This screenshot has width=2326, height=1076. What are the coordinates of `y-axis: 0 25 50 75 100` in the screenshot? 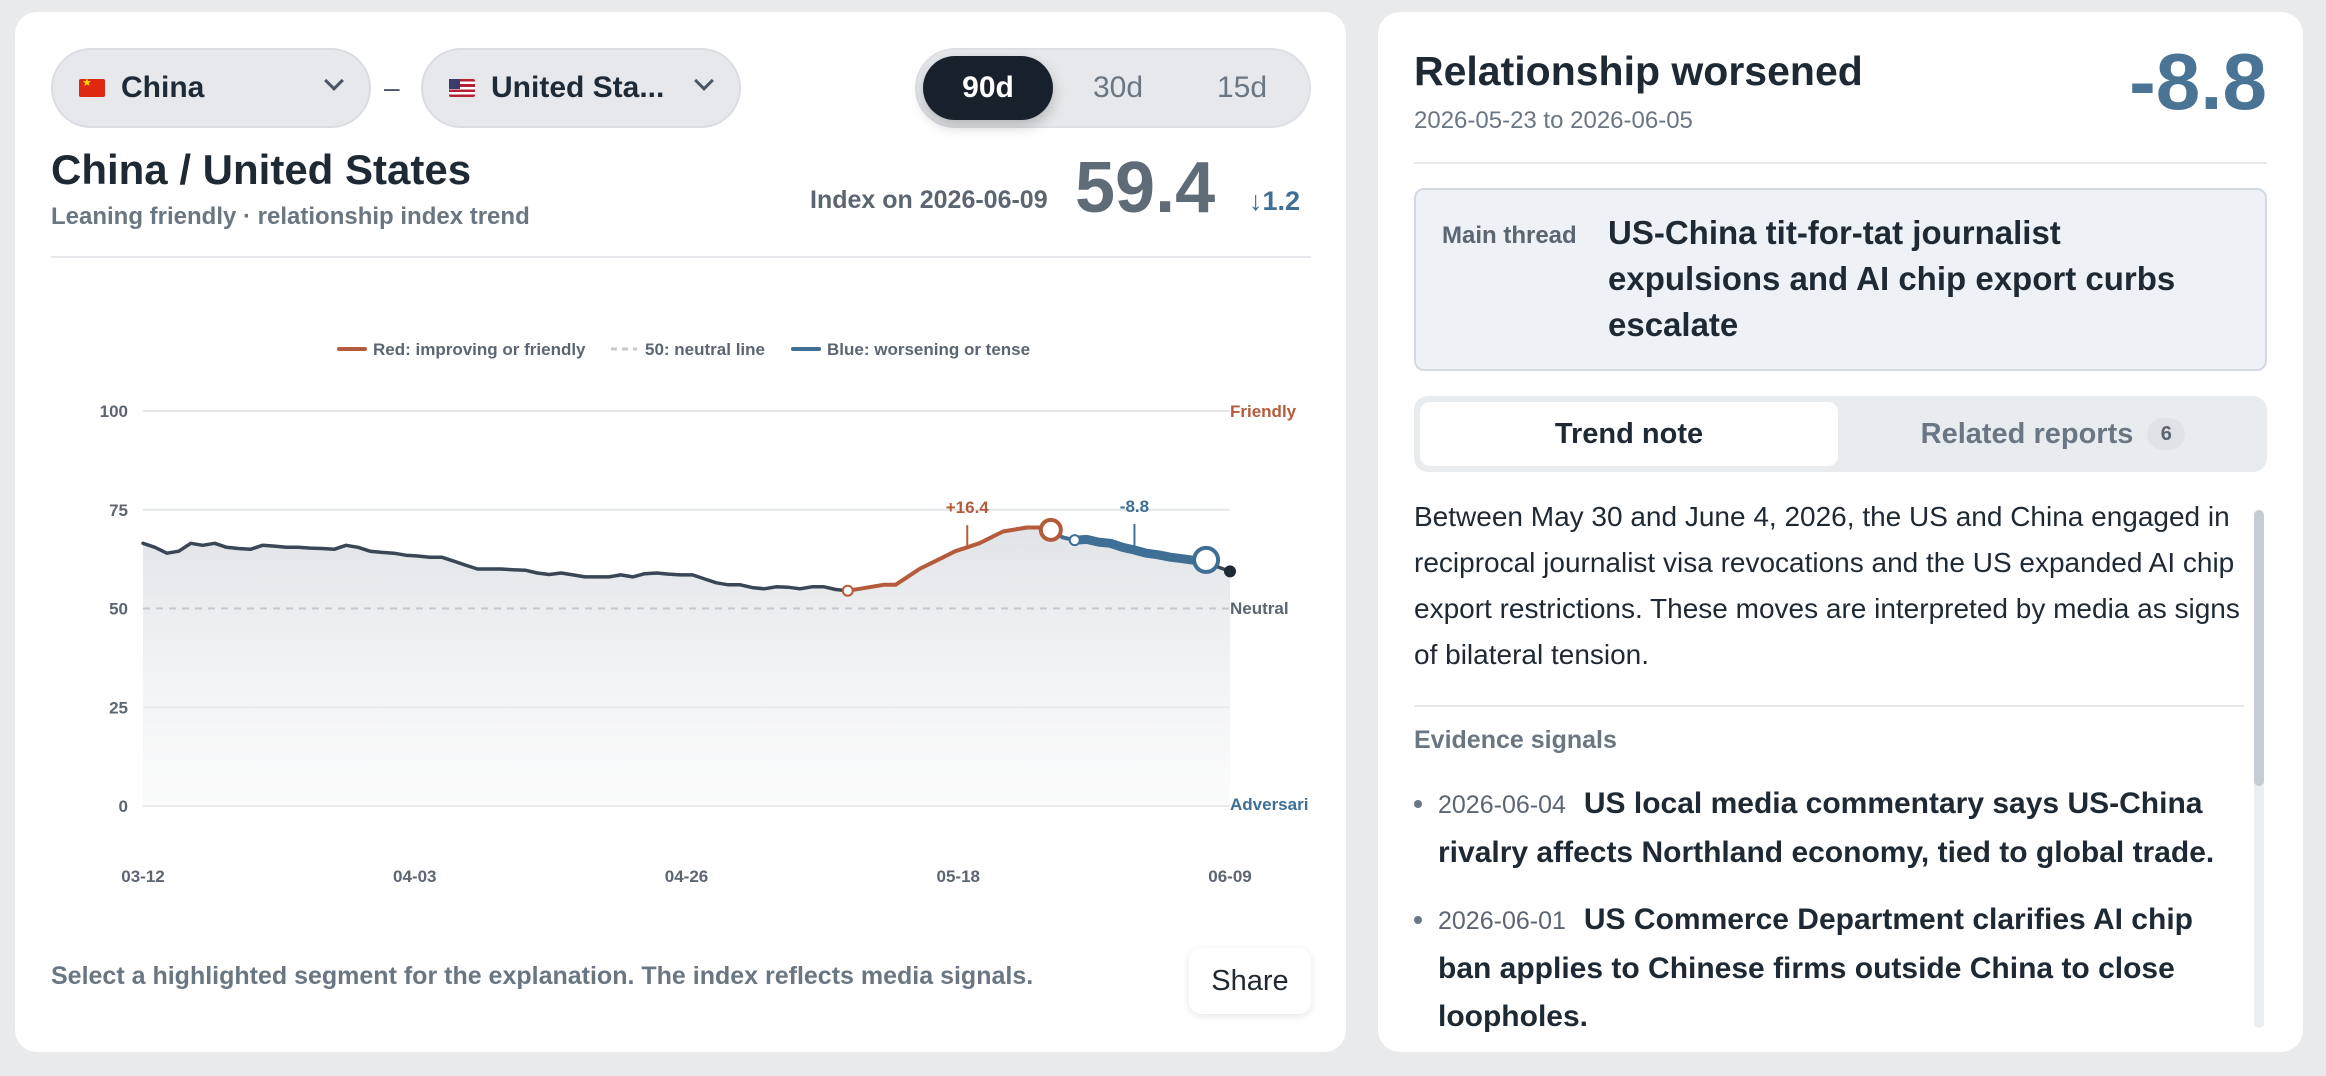 It's located at (114, 609).